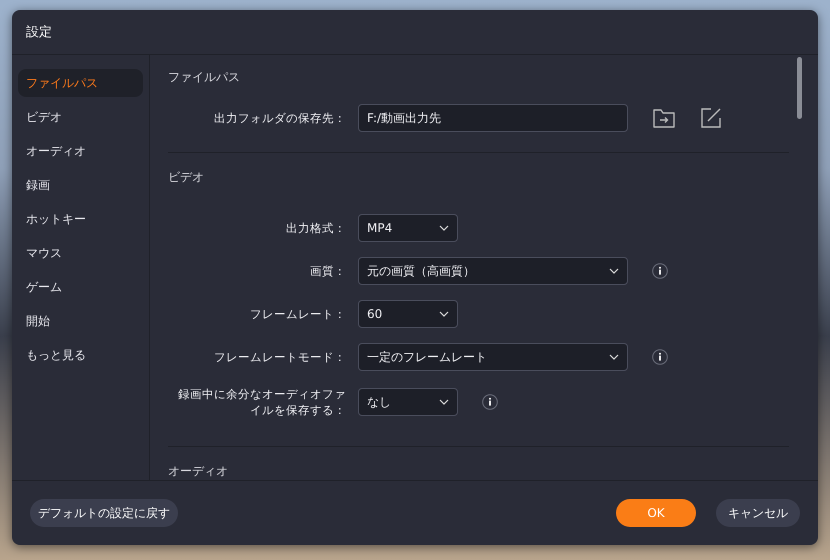 This screenshot has width=830, height=560. Describe the element at coordinates (104, 513) in the screenshot. I see `reset-defaults-button: デフォルトの設定に戻す` at that location.